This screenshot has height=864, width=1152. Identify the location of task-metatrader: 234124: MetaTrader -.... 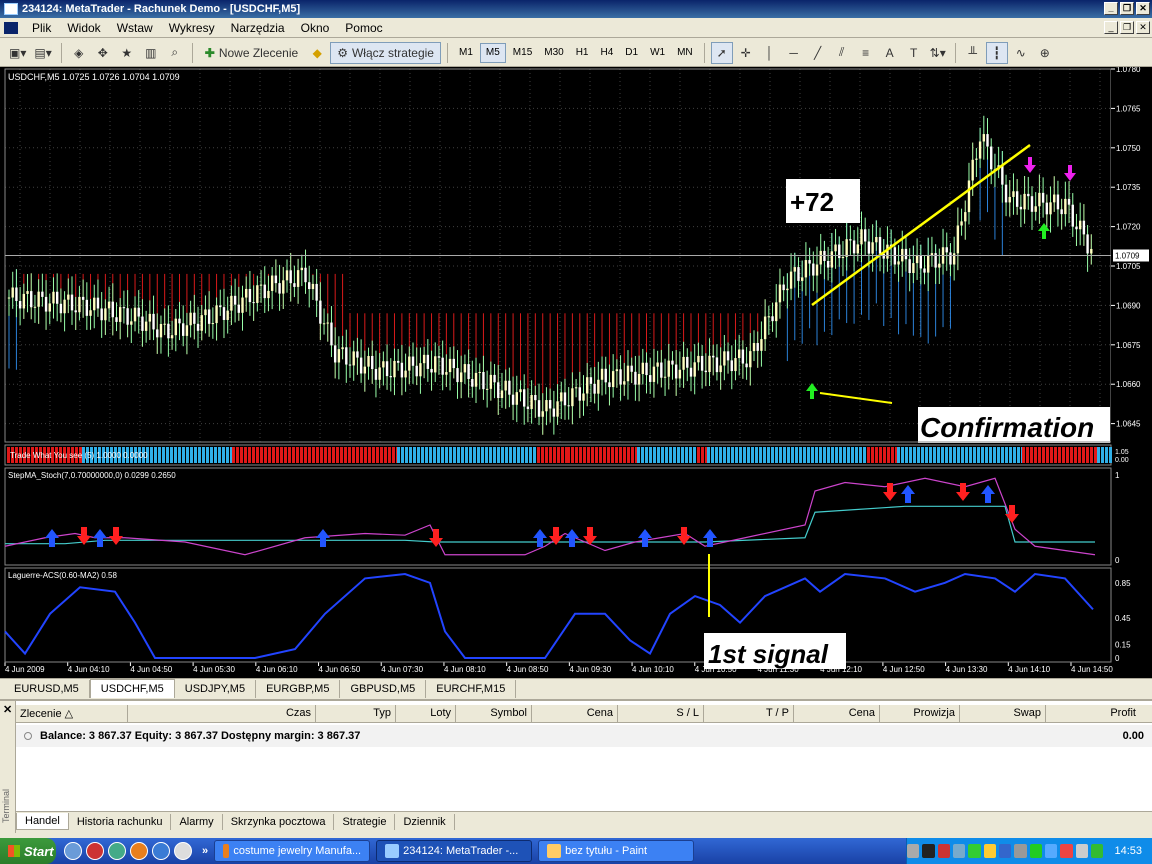
(454, 851).